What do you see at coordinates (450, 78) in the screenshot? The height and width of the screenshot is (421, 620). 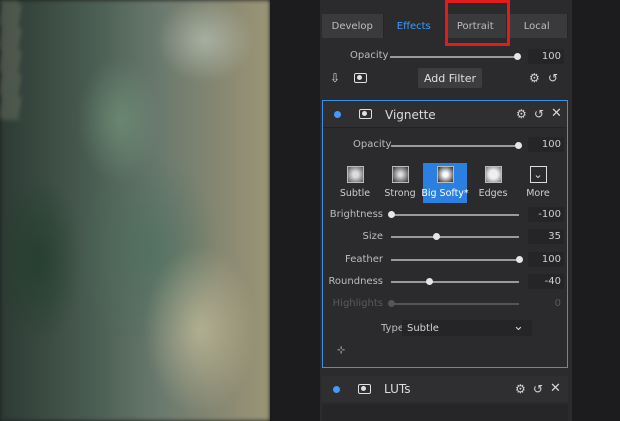 I see `add-filter-button: Add Filter` at bounding box center [450, 78].